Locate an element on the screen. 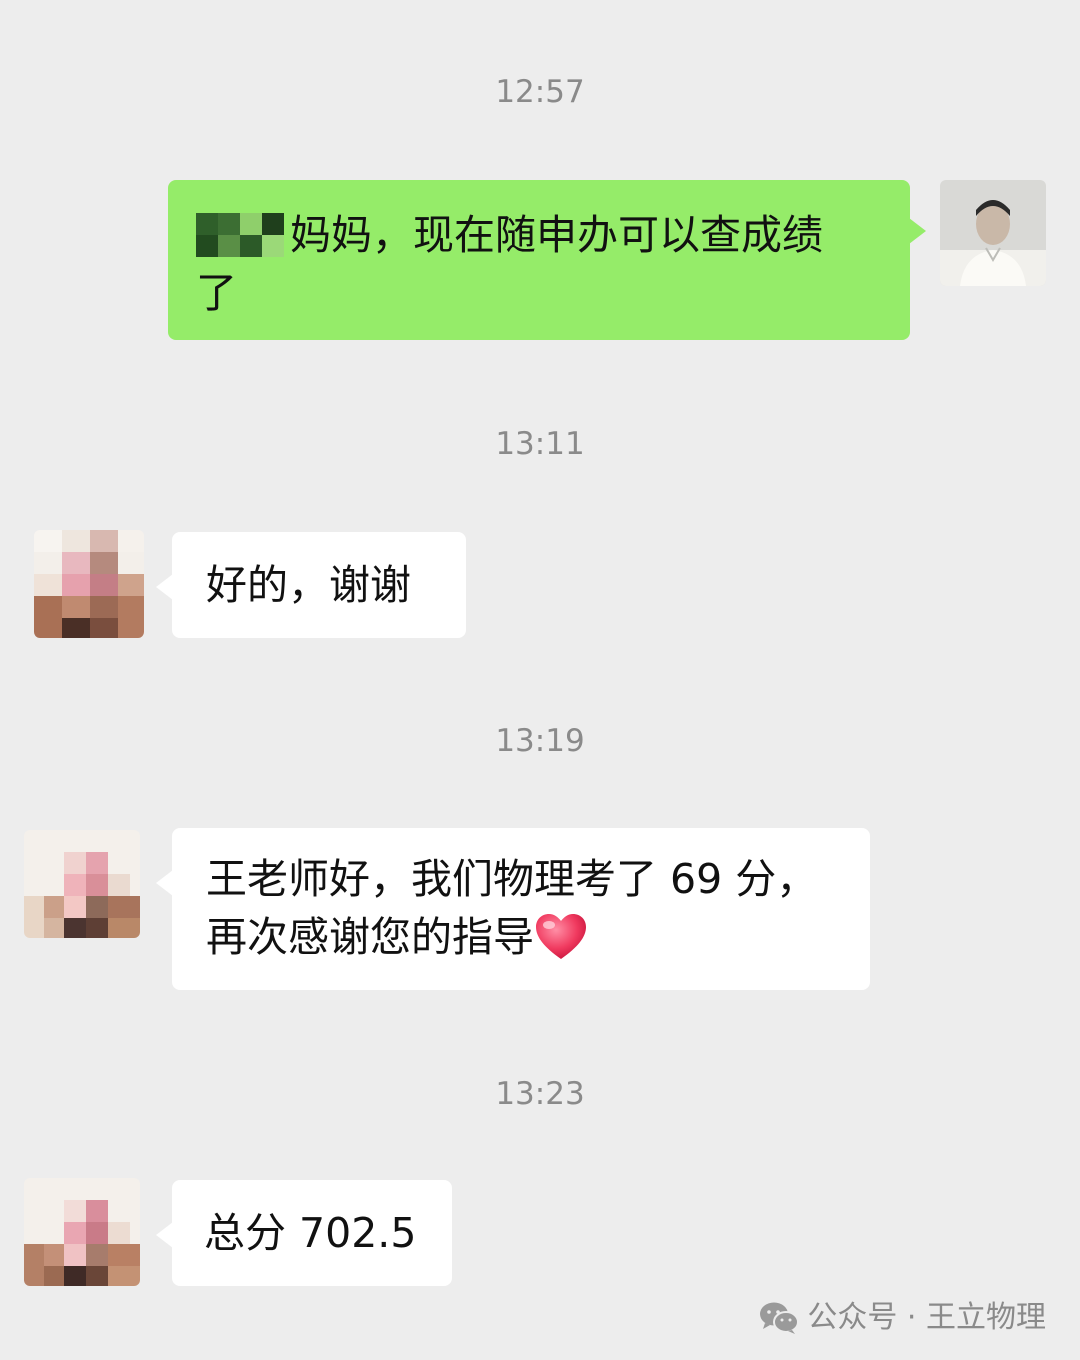 The width and height of the screenshot is (1080, 1360). heart-emoji-icon is located at coordinates (561, 936).